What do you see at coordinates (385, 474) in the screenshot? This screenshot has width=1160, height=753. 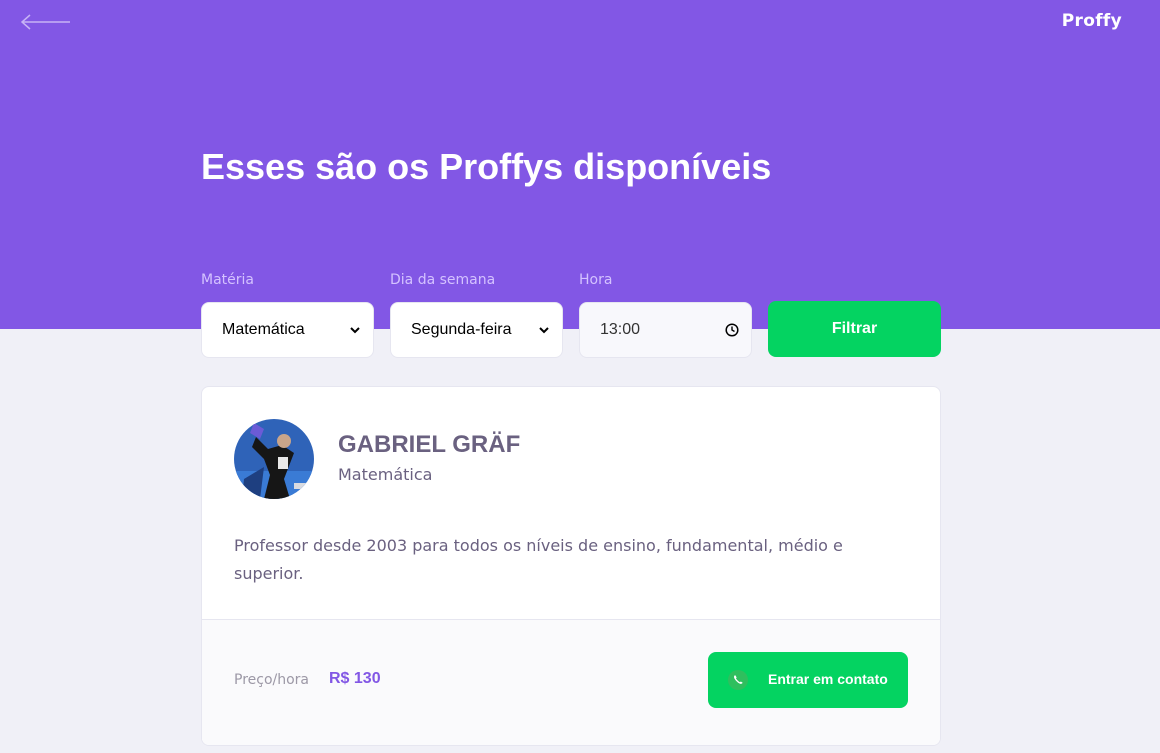 I see `teacher-subject: Matemática` at bounding box center [385, 474].